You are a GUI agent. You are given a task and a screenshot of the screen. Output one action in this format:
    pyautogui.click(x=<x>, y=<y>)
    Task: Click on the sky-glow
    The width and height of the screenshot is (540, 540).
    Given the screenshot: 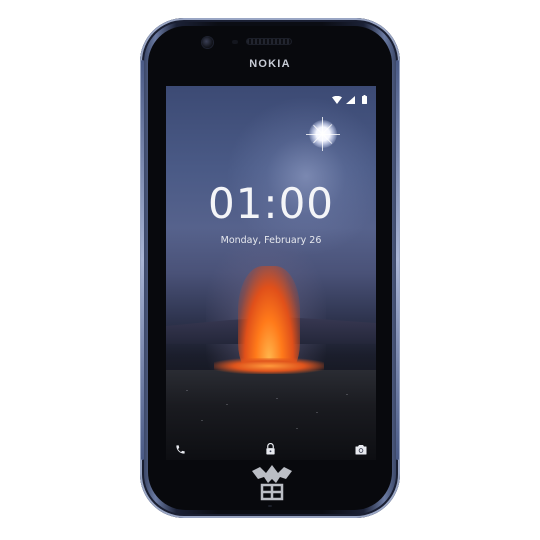 What is the action you would take?
    pyautogui.click(x=301, y=176)
    